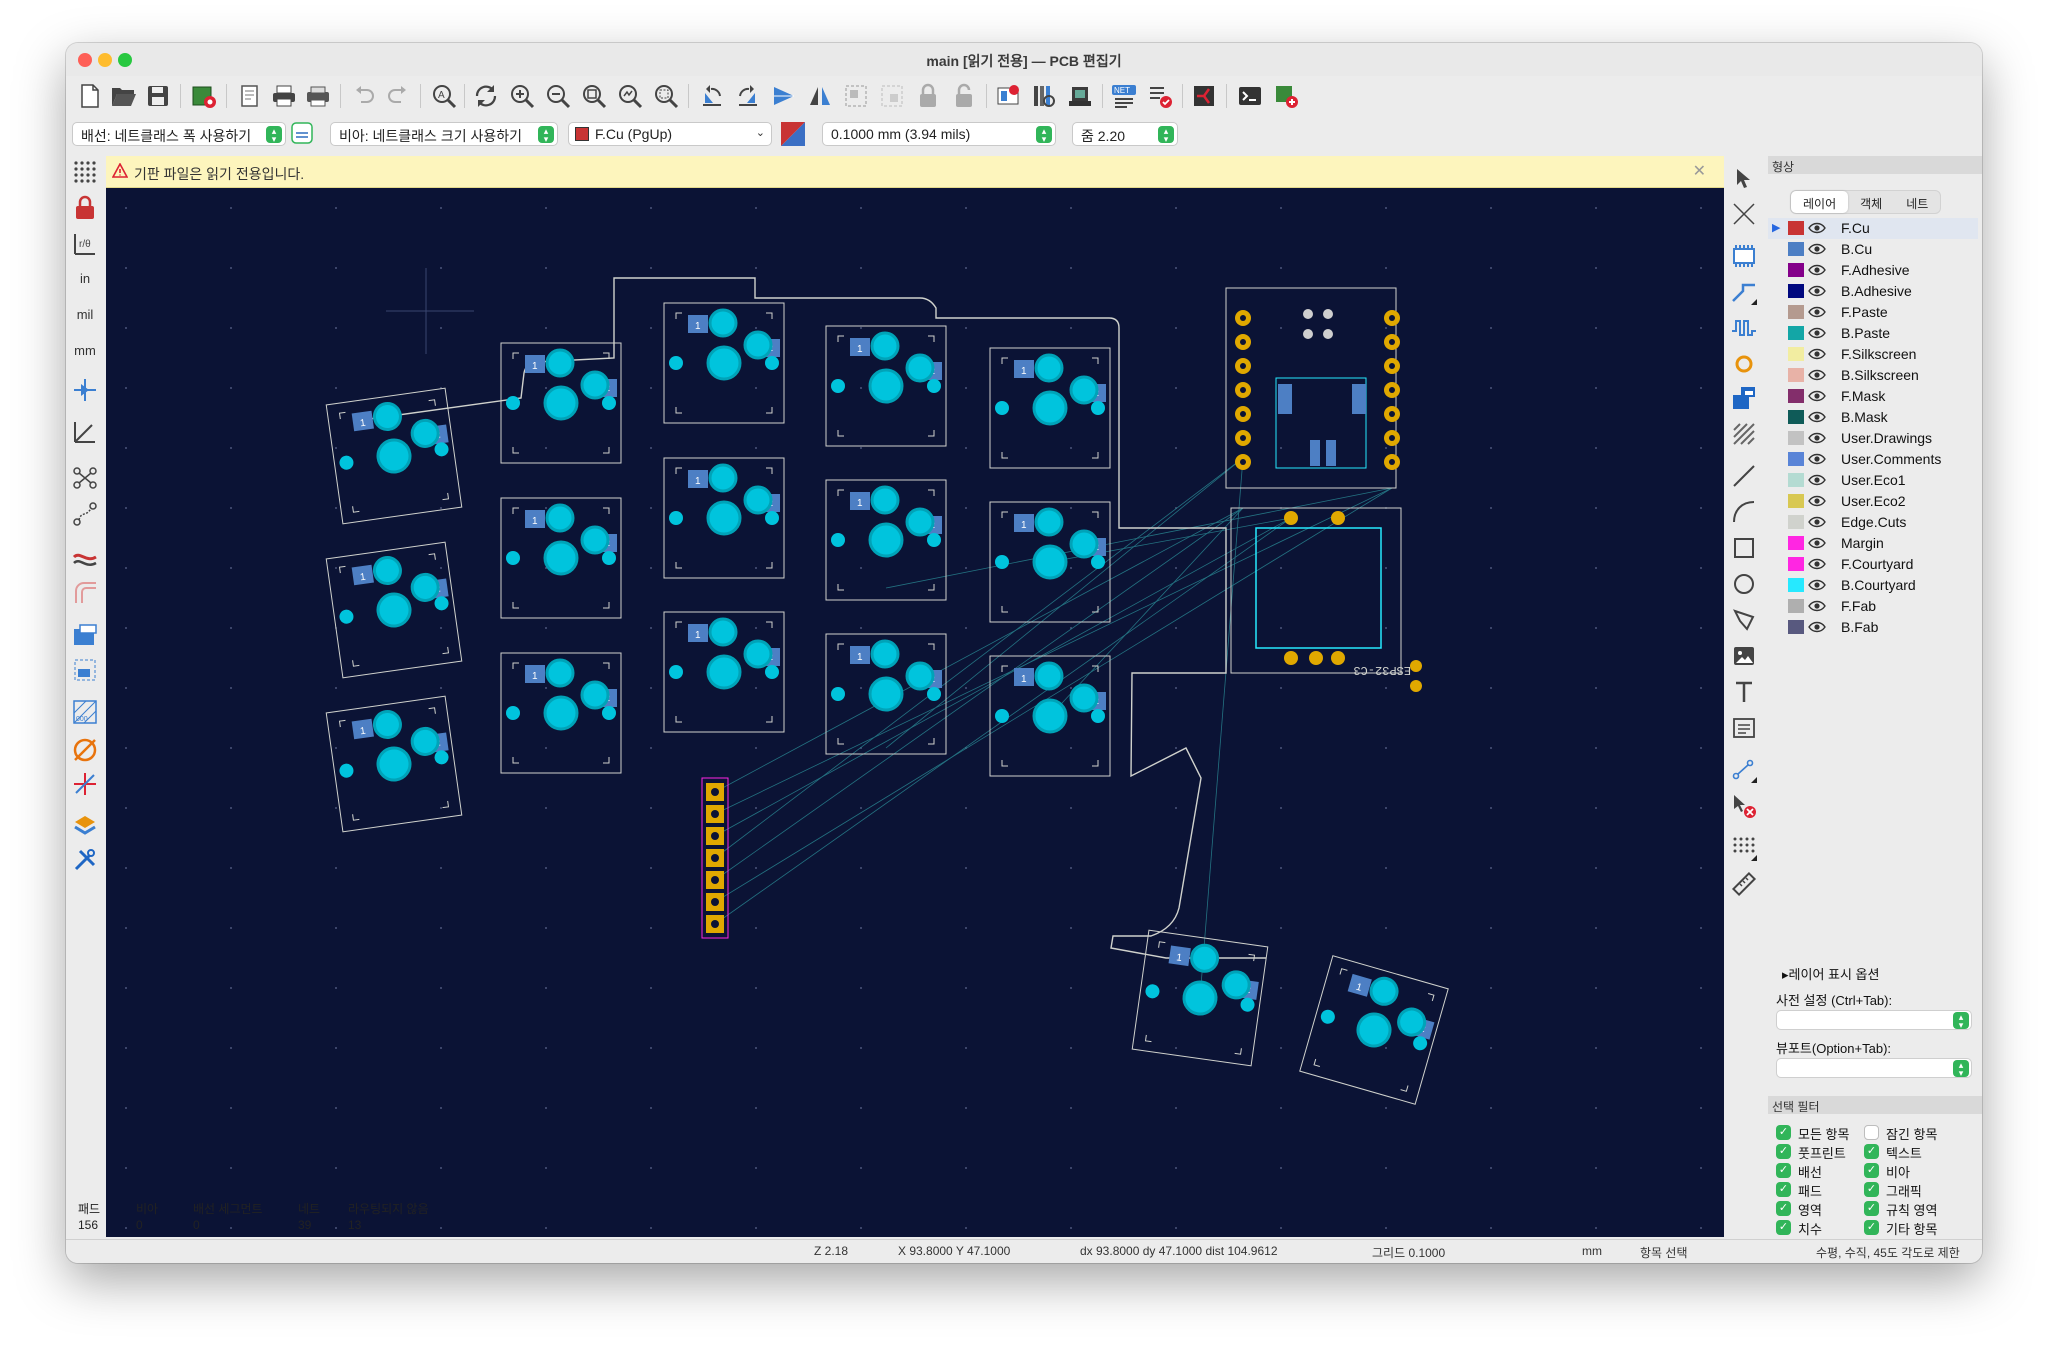 The image size is (2048, 1351). Describe the element at coordinates (85, 244) in the screenshot. I see `polar-coords-icon: r/θ` at that location.